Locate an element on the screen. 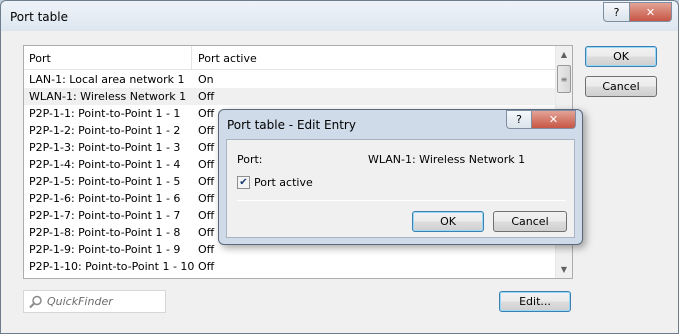  dialog-caption-buttons: ? ✕ is located at coordinates (541, 119).